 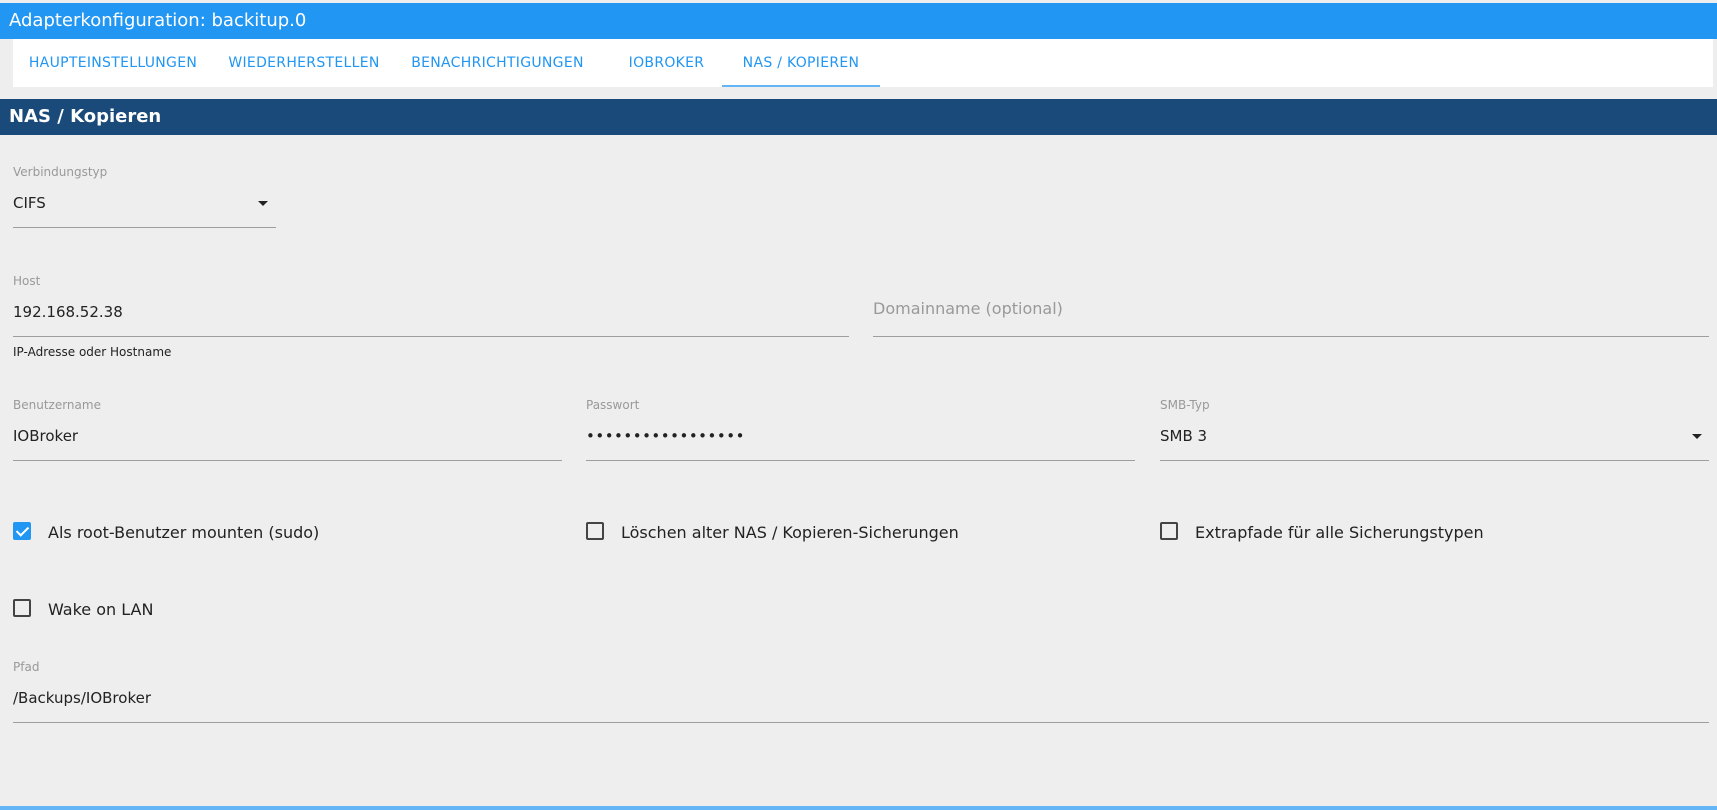 What do you see at coordinates (57, 405) in the screenshot?
I see `username-label: Benutzername` at bounding box center [57, 405].